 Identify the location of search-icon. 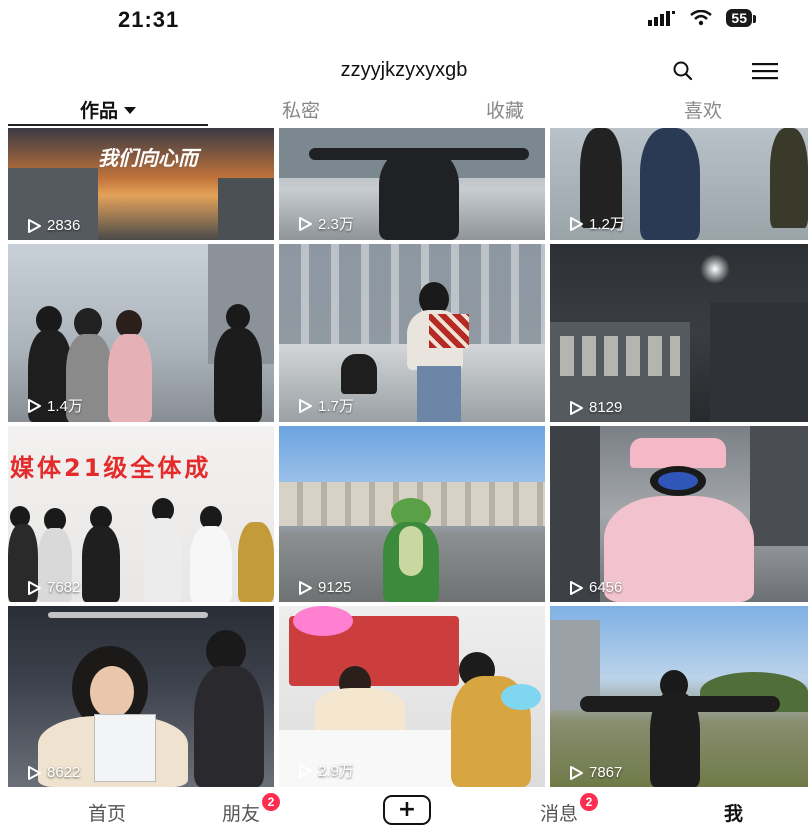
(683, 71).